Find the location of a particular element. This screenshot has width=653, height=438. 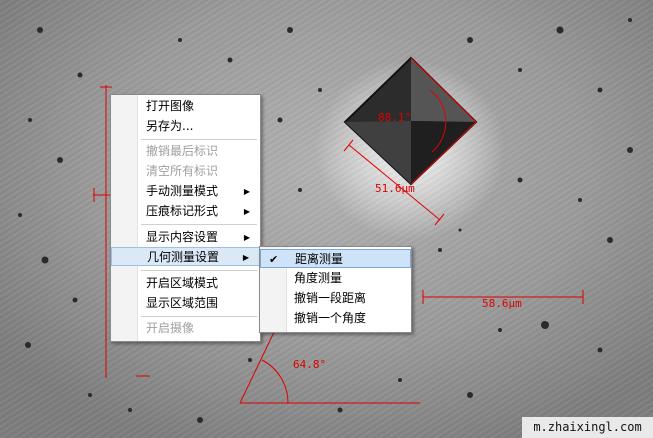

distance-label: 58.6μm is located at coordinates (502, 303).